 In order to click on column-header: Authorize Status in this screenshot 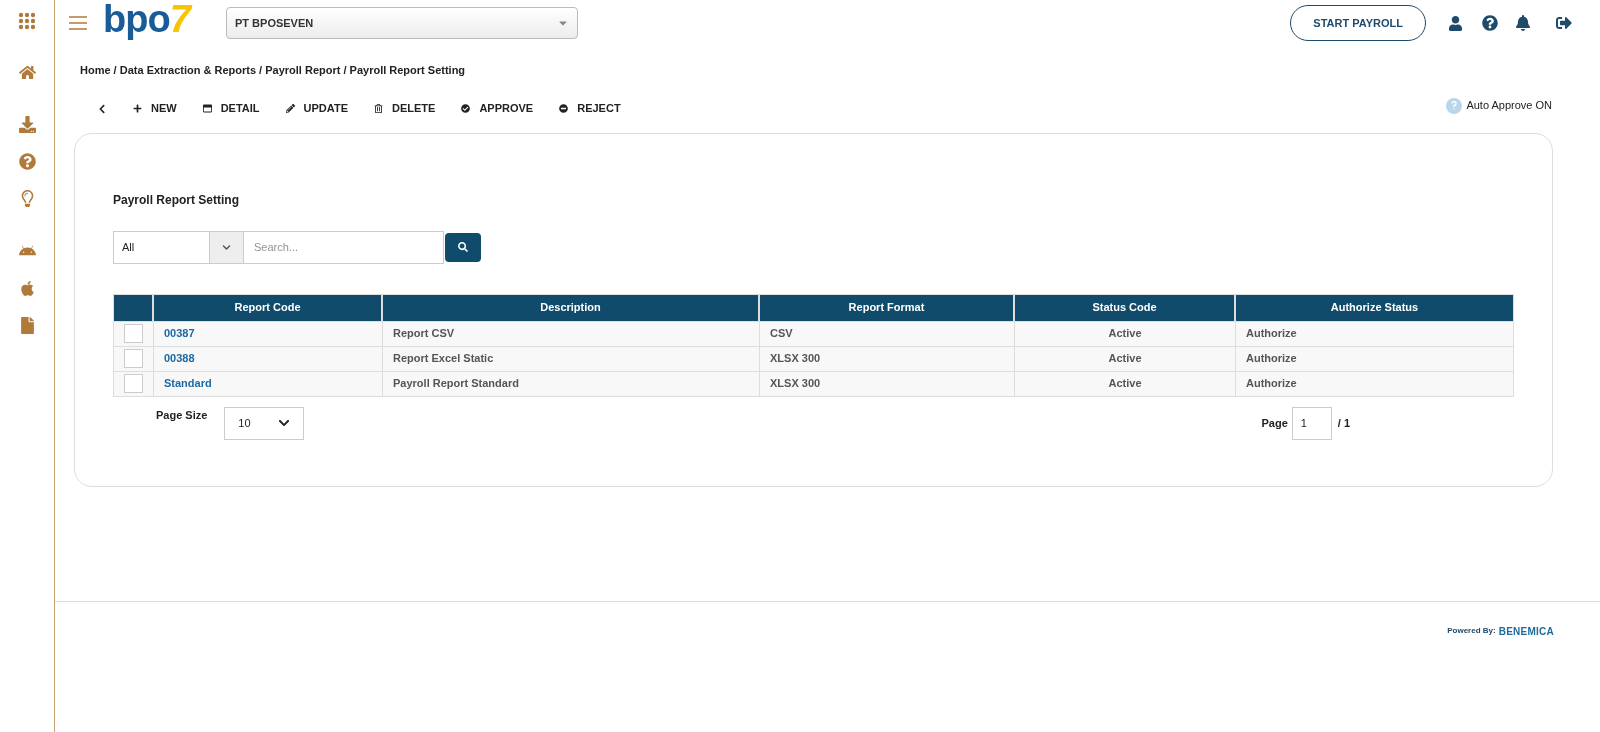, I will do `click(1374, 308)`.